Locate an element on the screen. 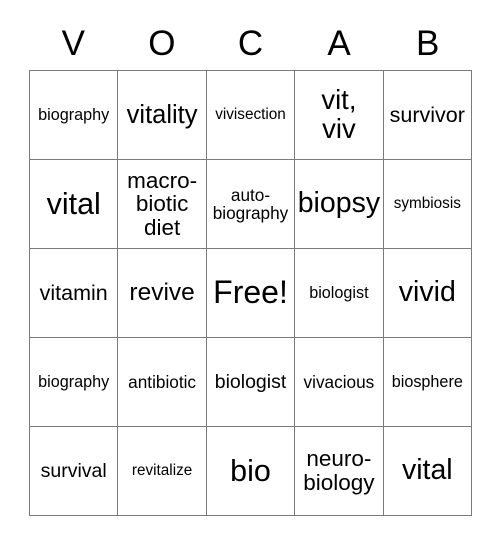 The height and width of the screenshot is (544, 500). bingo-cell-text: vivacious is located at coordinates (339, 381).